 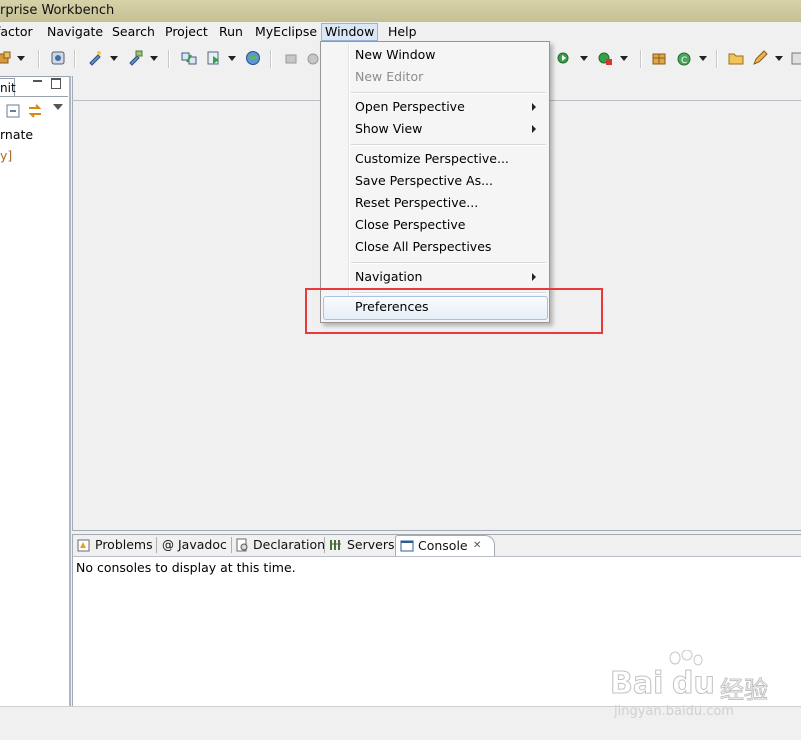 What do you see at coordinates (186, 32) in the screenshot?
I see `menu-project: Project` at bounding box center [186, 32].